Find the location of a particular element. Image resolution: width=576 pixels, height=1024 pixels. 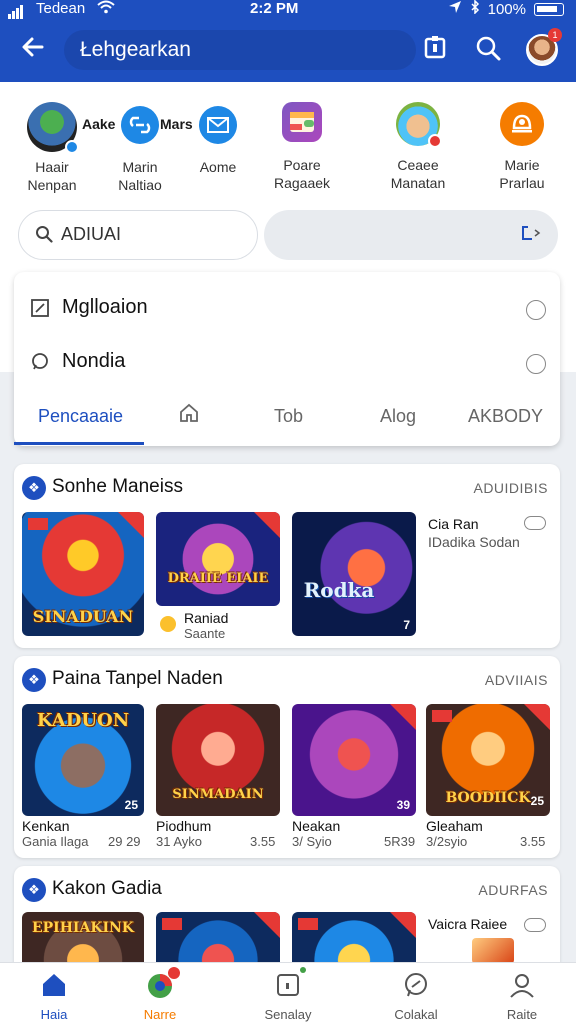

active-tab-indicator is located at coordinates (79, 443).